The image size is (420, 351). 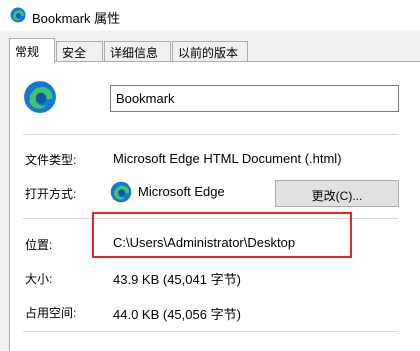 I want to click on size-on-disk-value: 44.0 KB (45,056 字节), so click(x=177, y=314).